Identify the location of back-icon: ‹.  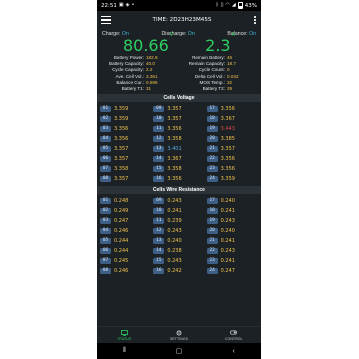
(234, 351).